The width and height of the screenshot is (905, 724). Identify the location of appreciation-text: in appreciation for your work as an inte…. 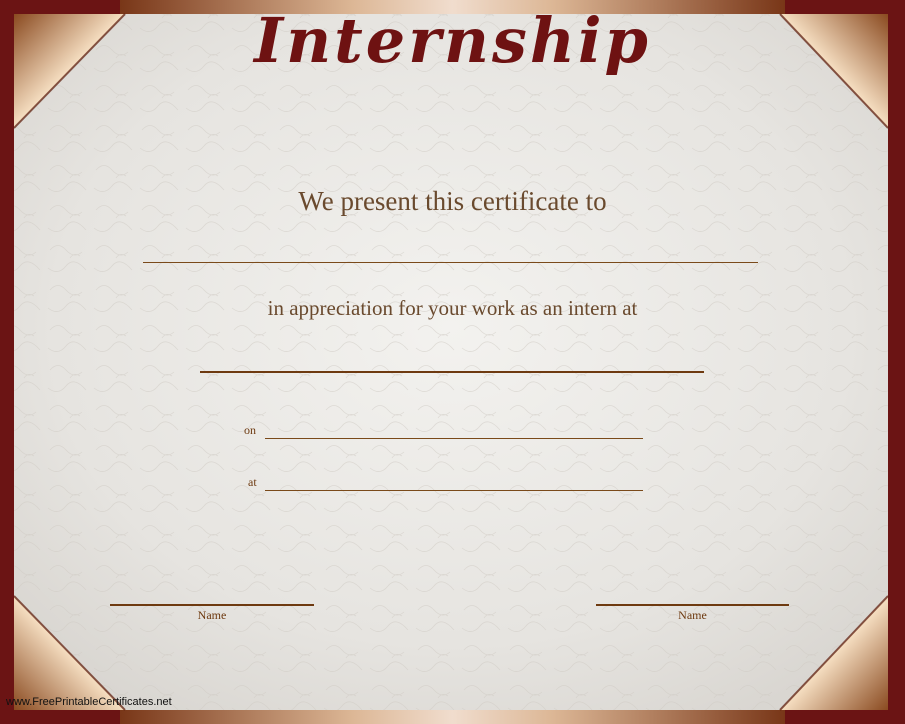
(452, 308).